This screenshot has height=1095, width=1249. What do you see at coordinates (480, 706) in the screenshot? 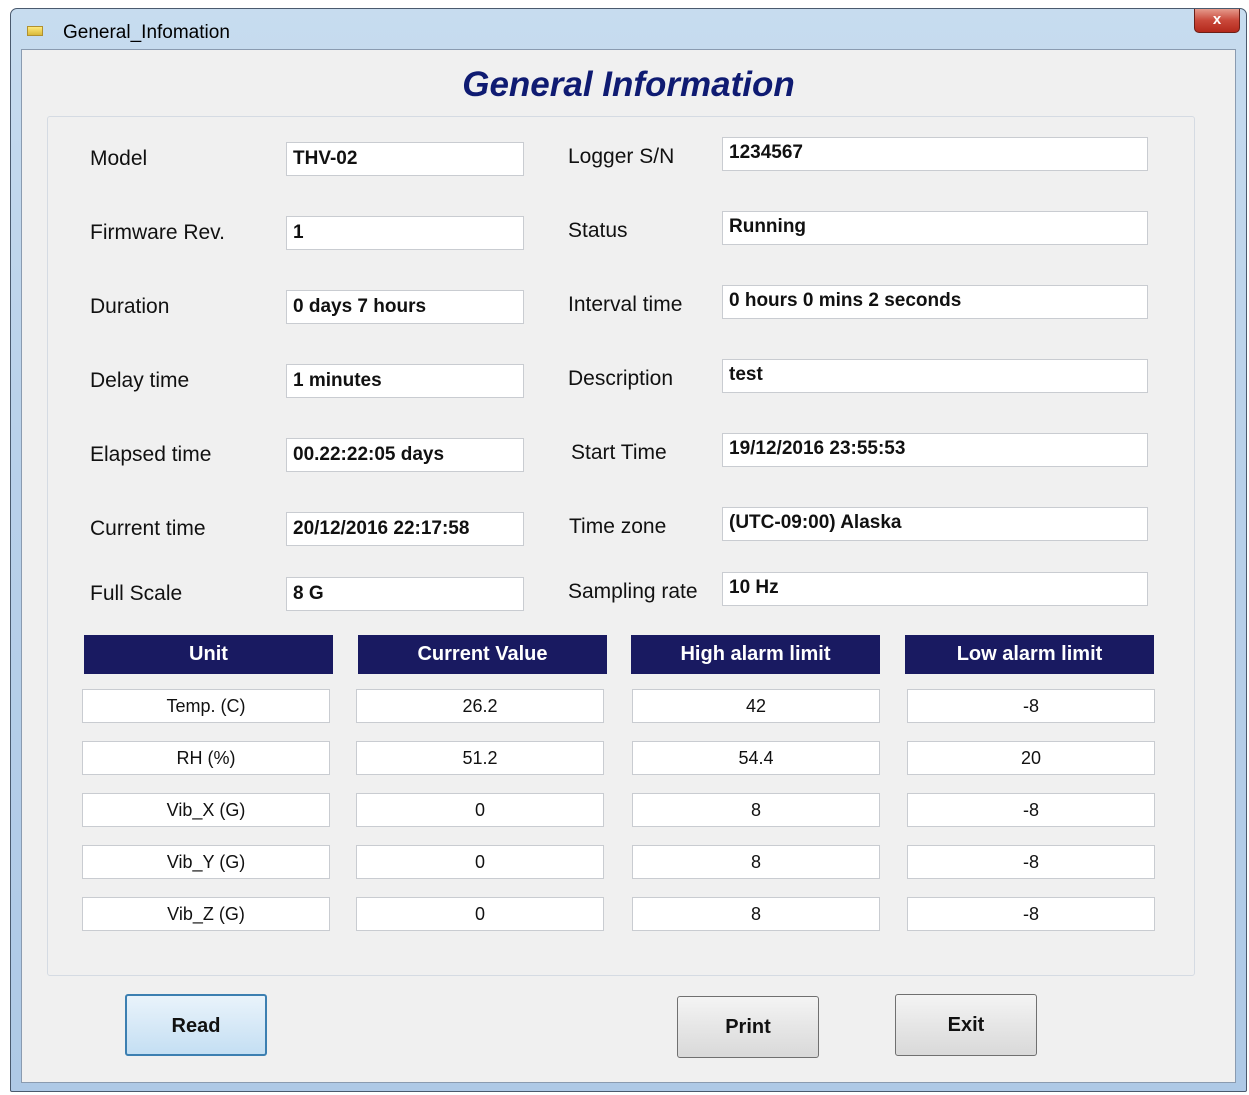
I see `table-cell-current-value: 26.2` at bounding box center [480, 706].